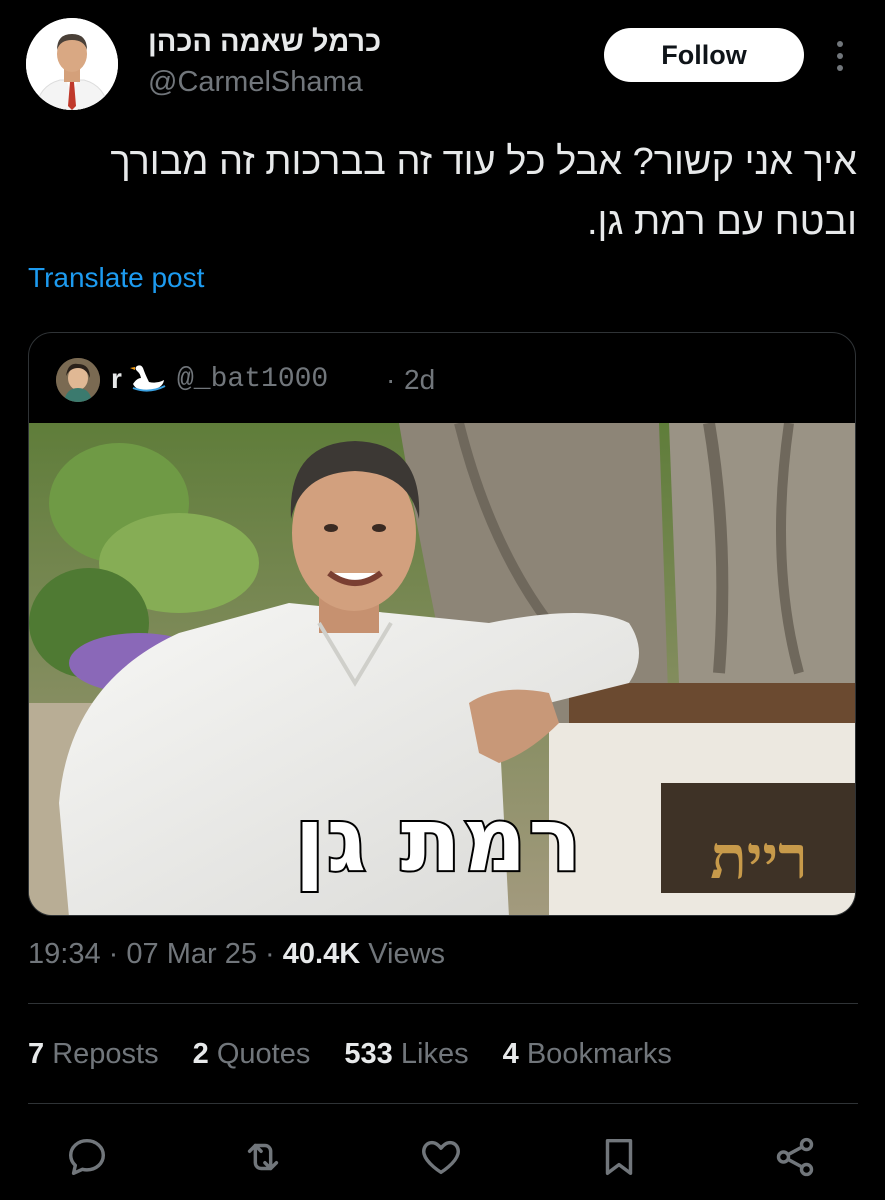 Image resolution: width=885 pixels, height=1200 pixels. I want to click on like-icon, so click(443, 1159).